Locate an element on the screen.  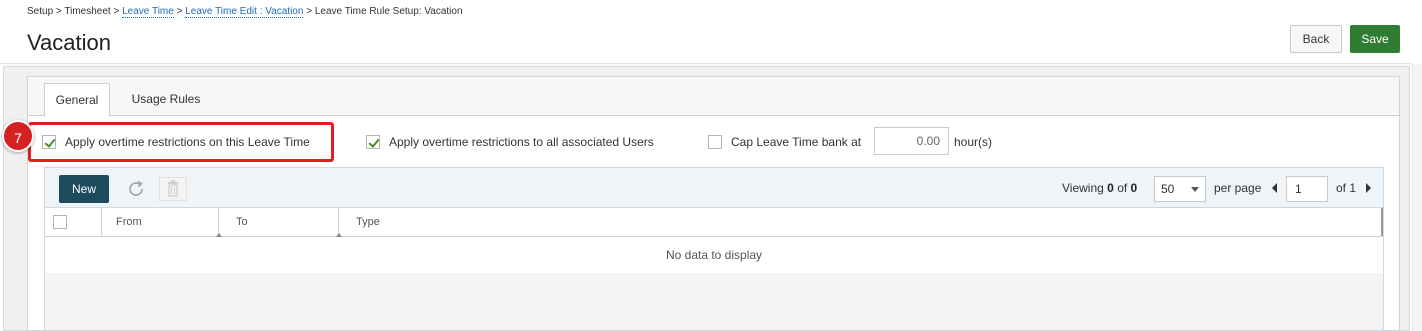
breadcrumb-current: Leave Time Rule Setup: Vacation is located at coordinates (388, 11).